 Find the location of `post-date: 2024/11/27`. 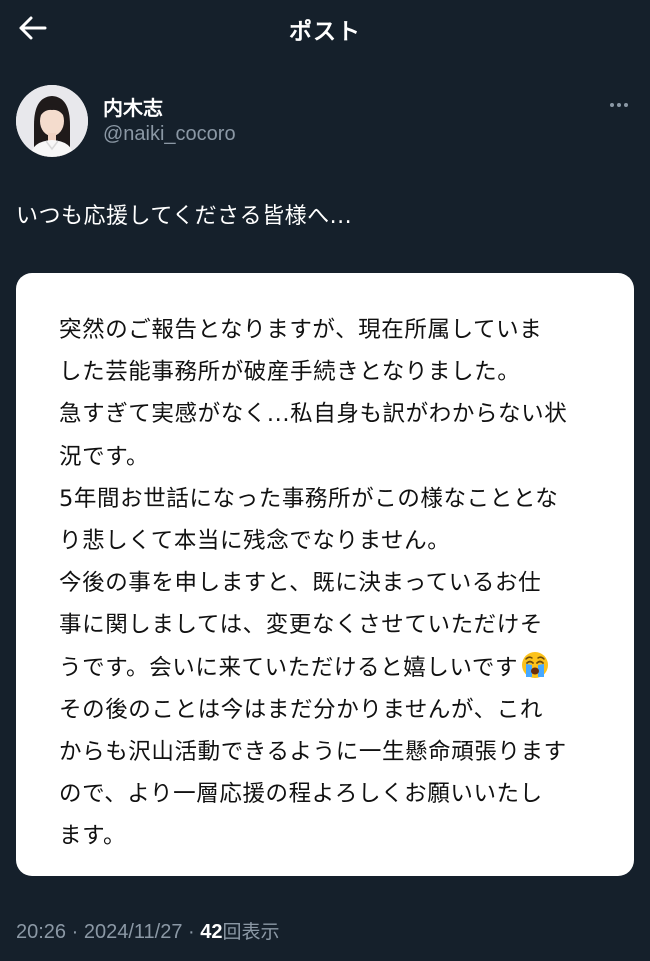

post-date: 2024/11/27 is located at coordinates (133, 932).